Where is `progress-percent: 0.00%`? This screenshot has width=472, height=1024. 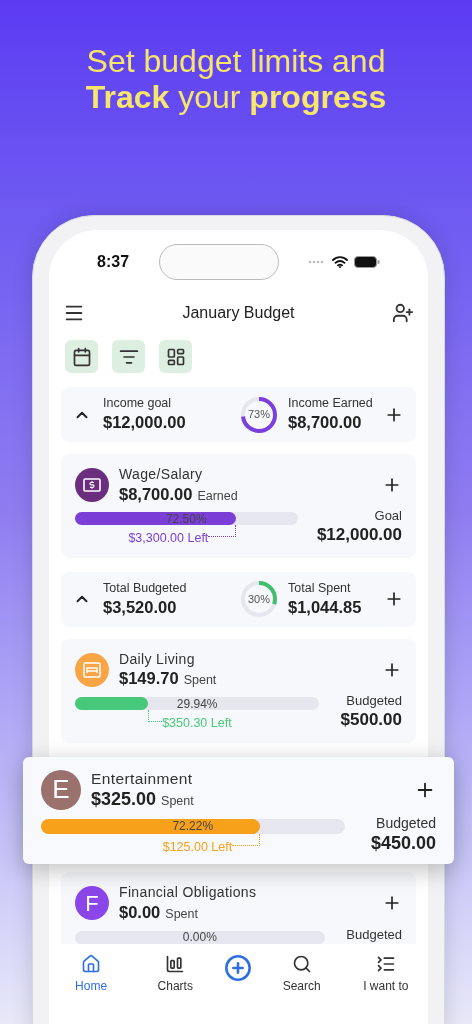 progress-percent: 0.00% is located at coordinates (199, 937).